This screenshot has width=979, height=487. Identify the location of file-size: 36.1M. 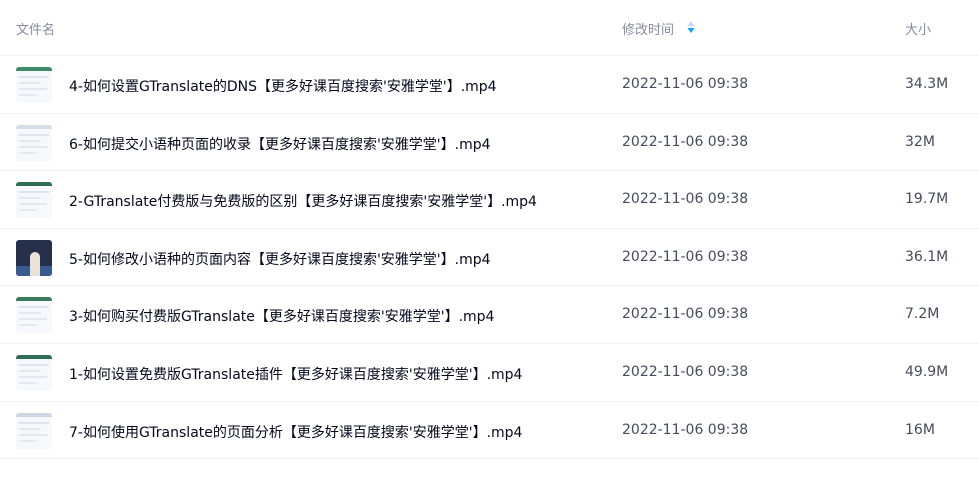
(927, 256).